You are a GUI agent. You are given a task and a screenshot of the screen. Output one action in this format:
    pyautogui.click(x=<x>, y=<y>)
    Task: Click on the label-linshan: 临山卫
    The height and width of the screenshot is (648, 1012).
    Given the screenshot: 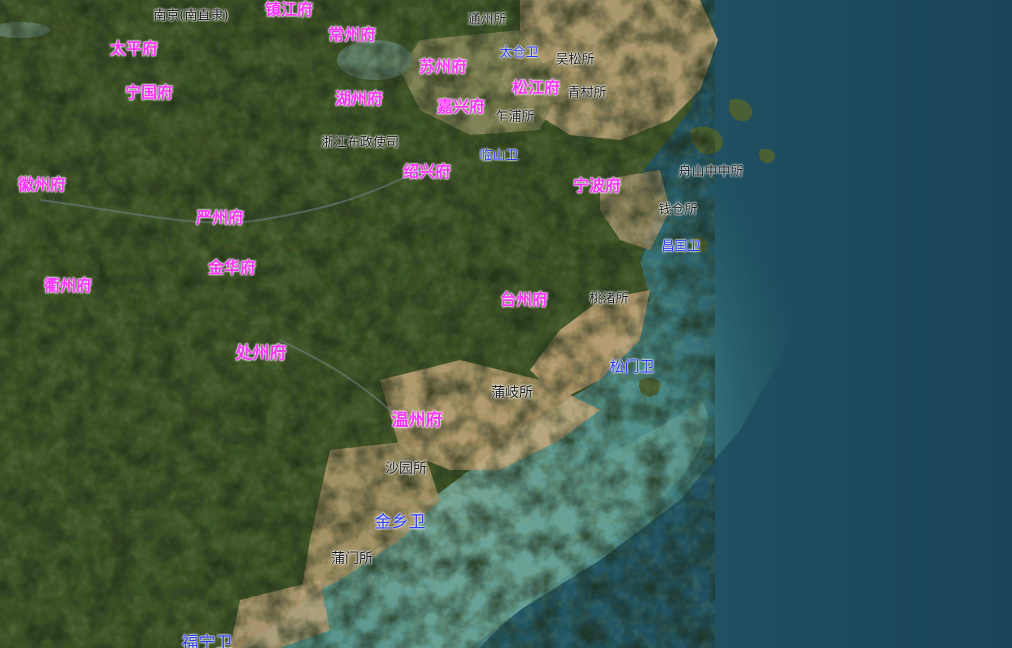 What is the action you would take?
    pyautogui.click(x=498, y=156)
    